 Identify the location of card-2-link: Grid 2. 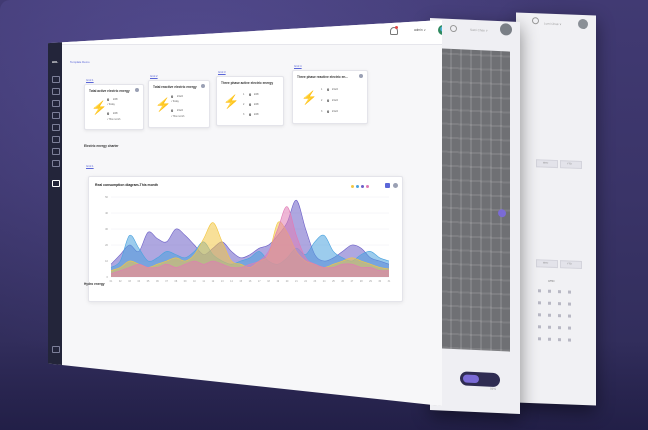
(154, 76).